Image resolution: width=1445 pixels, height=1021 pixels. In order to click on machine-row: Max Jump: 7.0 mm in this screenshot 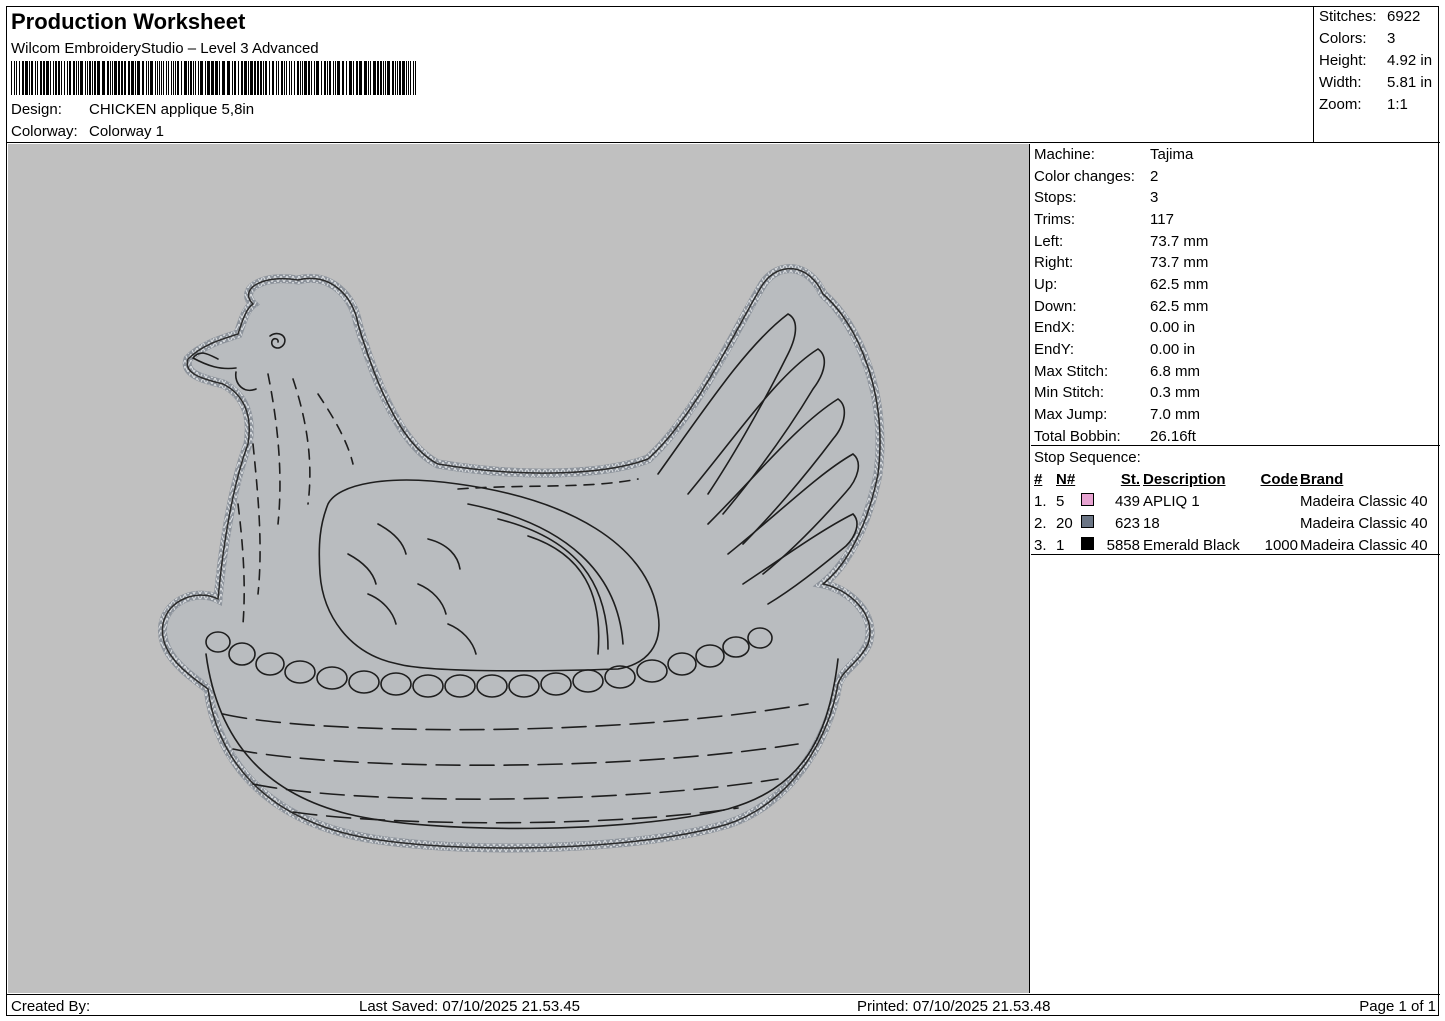, I will do `click(1117, 414)`.